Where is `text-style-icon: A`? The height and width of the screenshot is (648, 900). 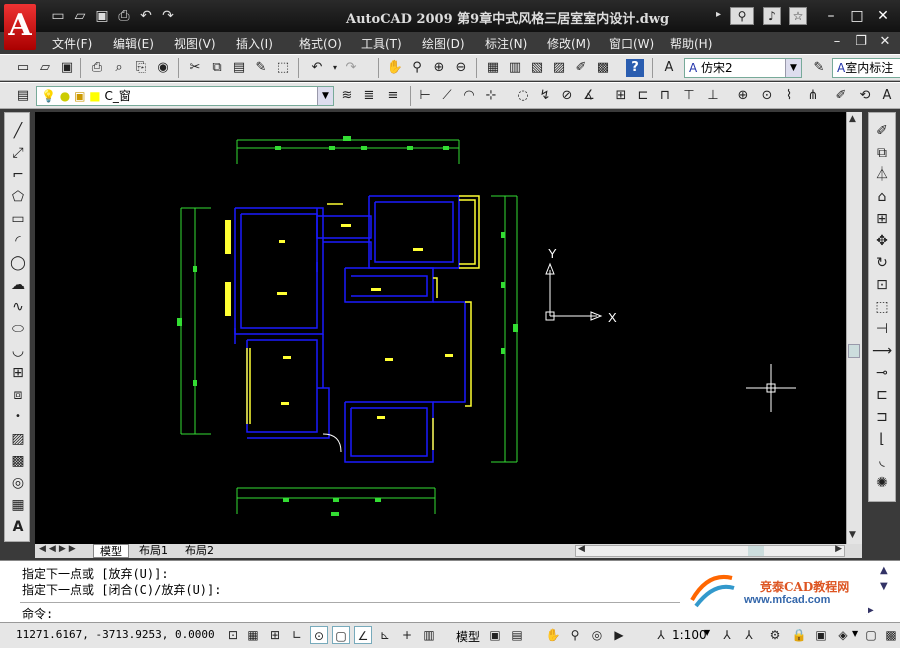 text-style-icon: A is located at coordinates (669, 68).